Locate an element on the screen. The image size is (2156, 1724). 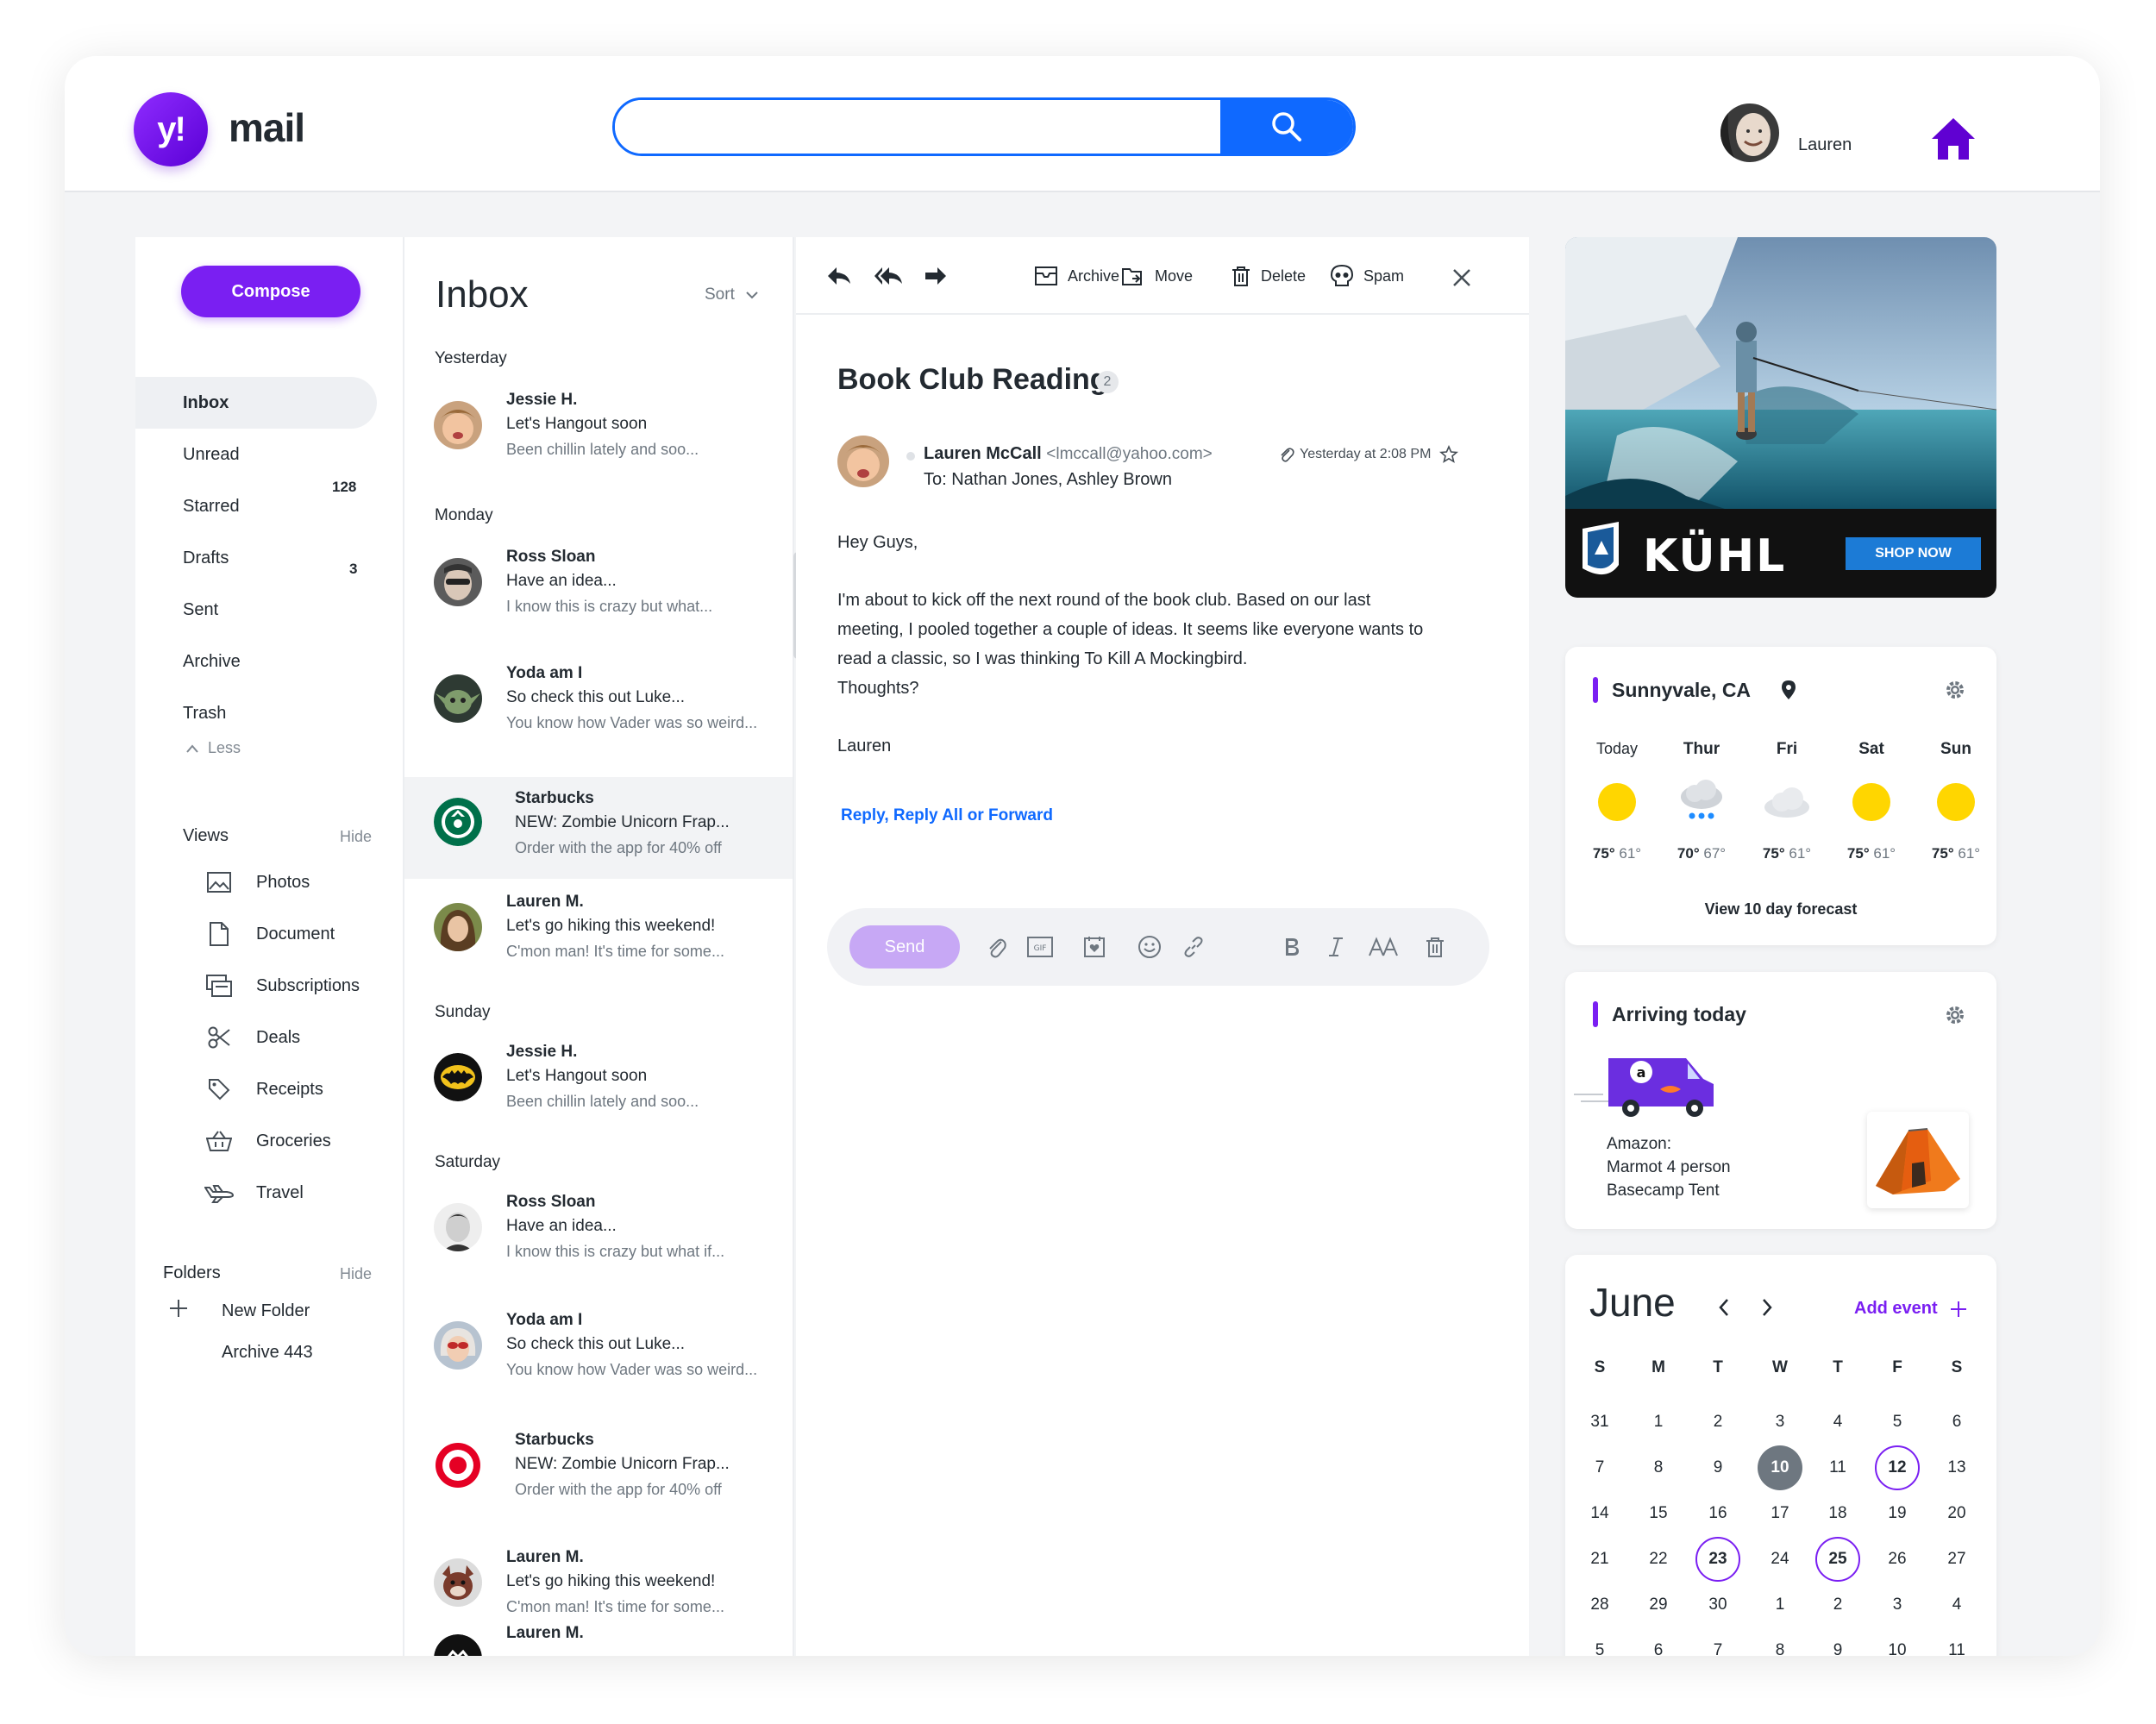
nav-starred: Starred is located at coordinates (256, 506).